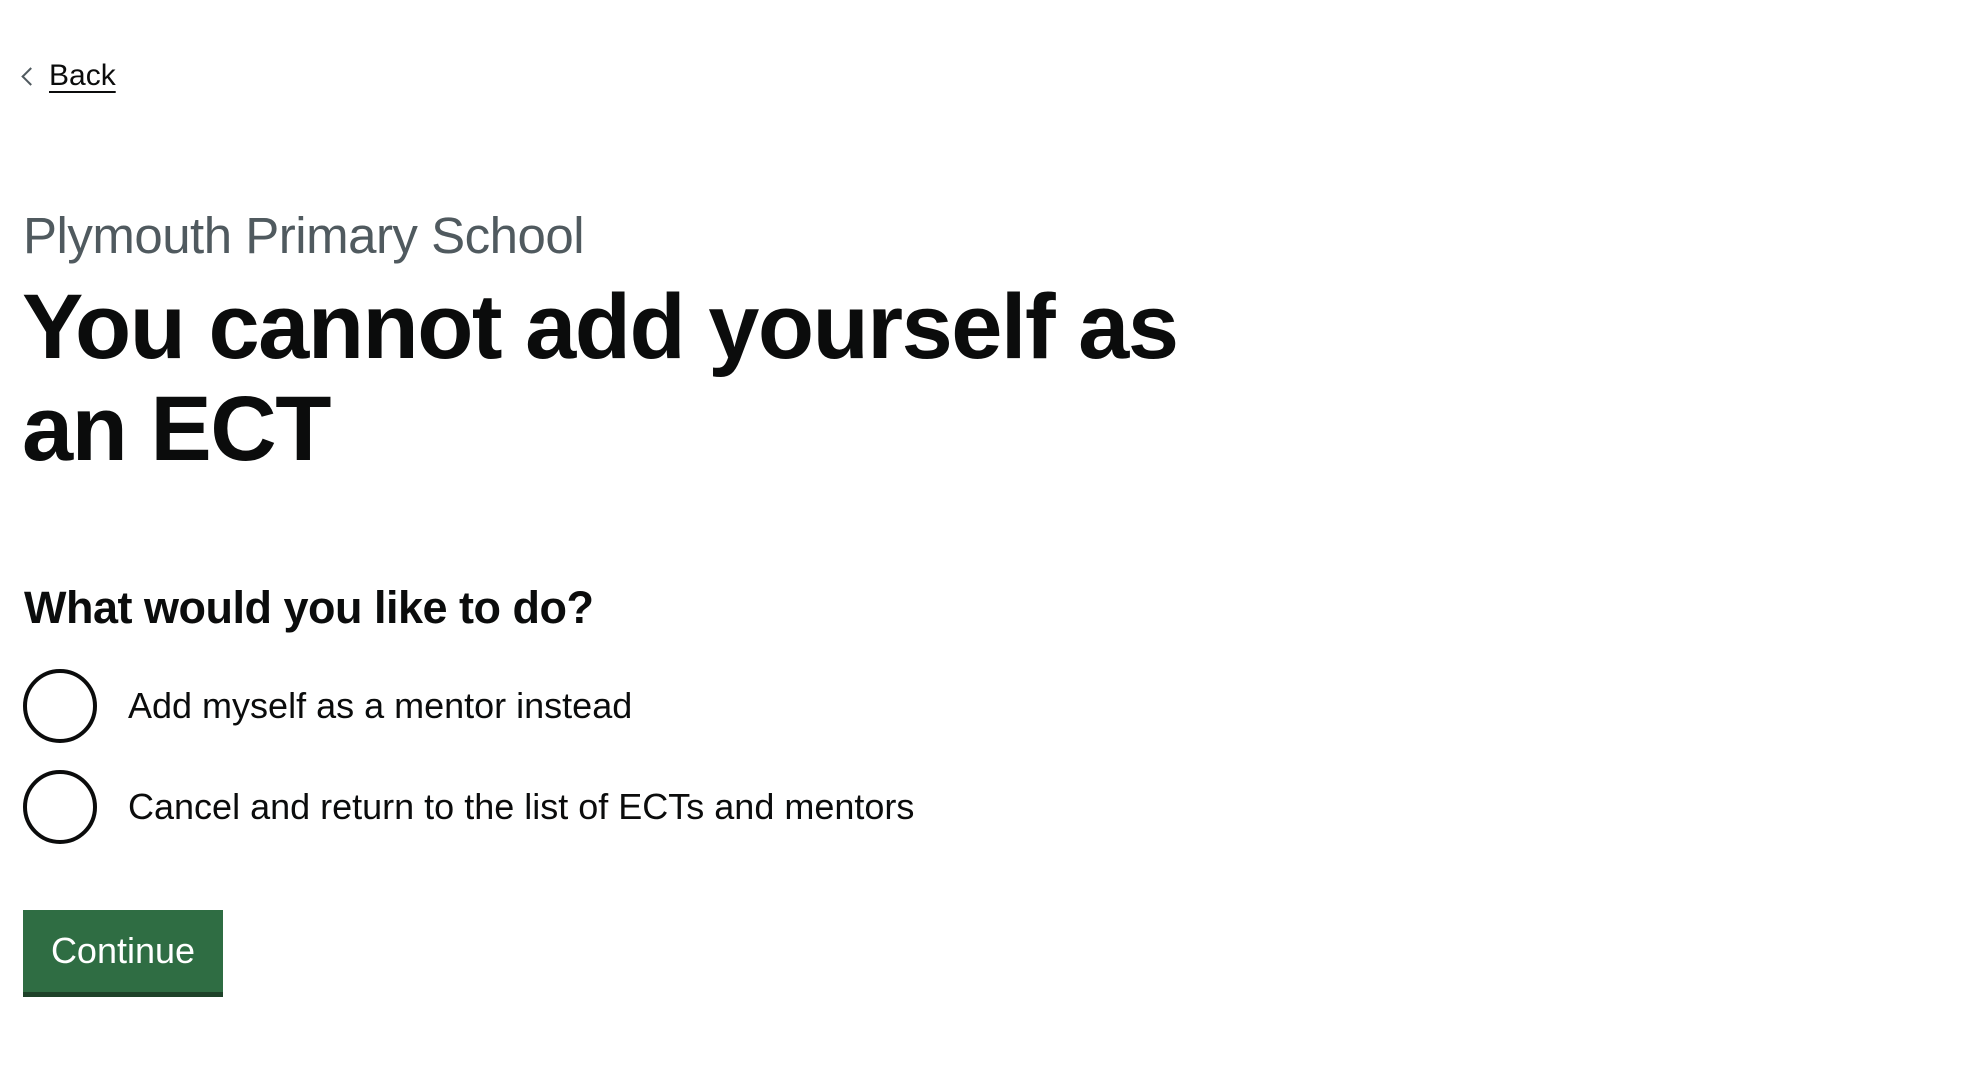  I want to click on radio-option-add-as-mentor: Add myself as a mentor instead, so click(327, 706).